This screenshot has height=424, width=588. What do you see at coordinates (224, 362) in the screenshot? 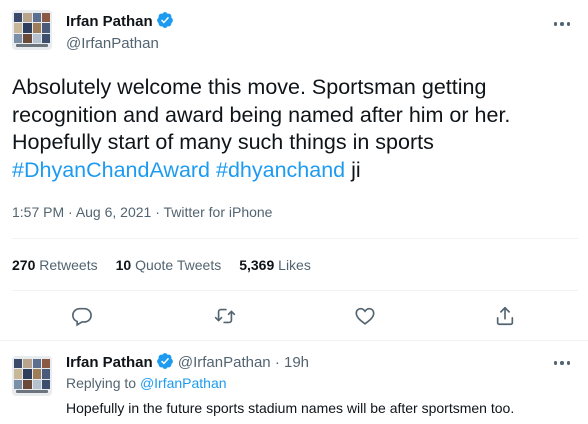
I see `reply-author-handle: @IrfanPathan` at bounding box center [224, 362].